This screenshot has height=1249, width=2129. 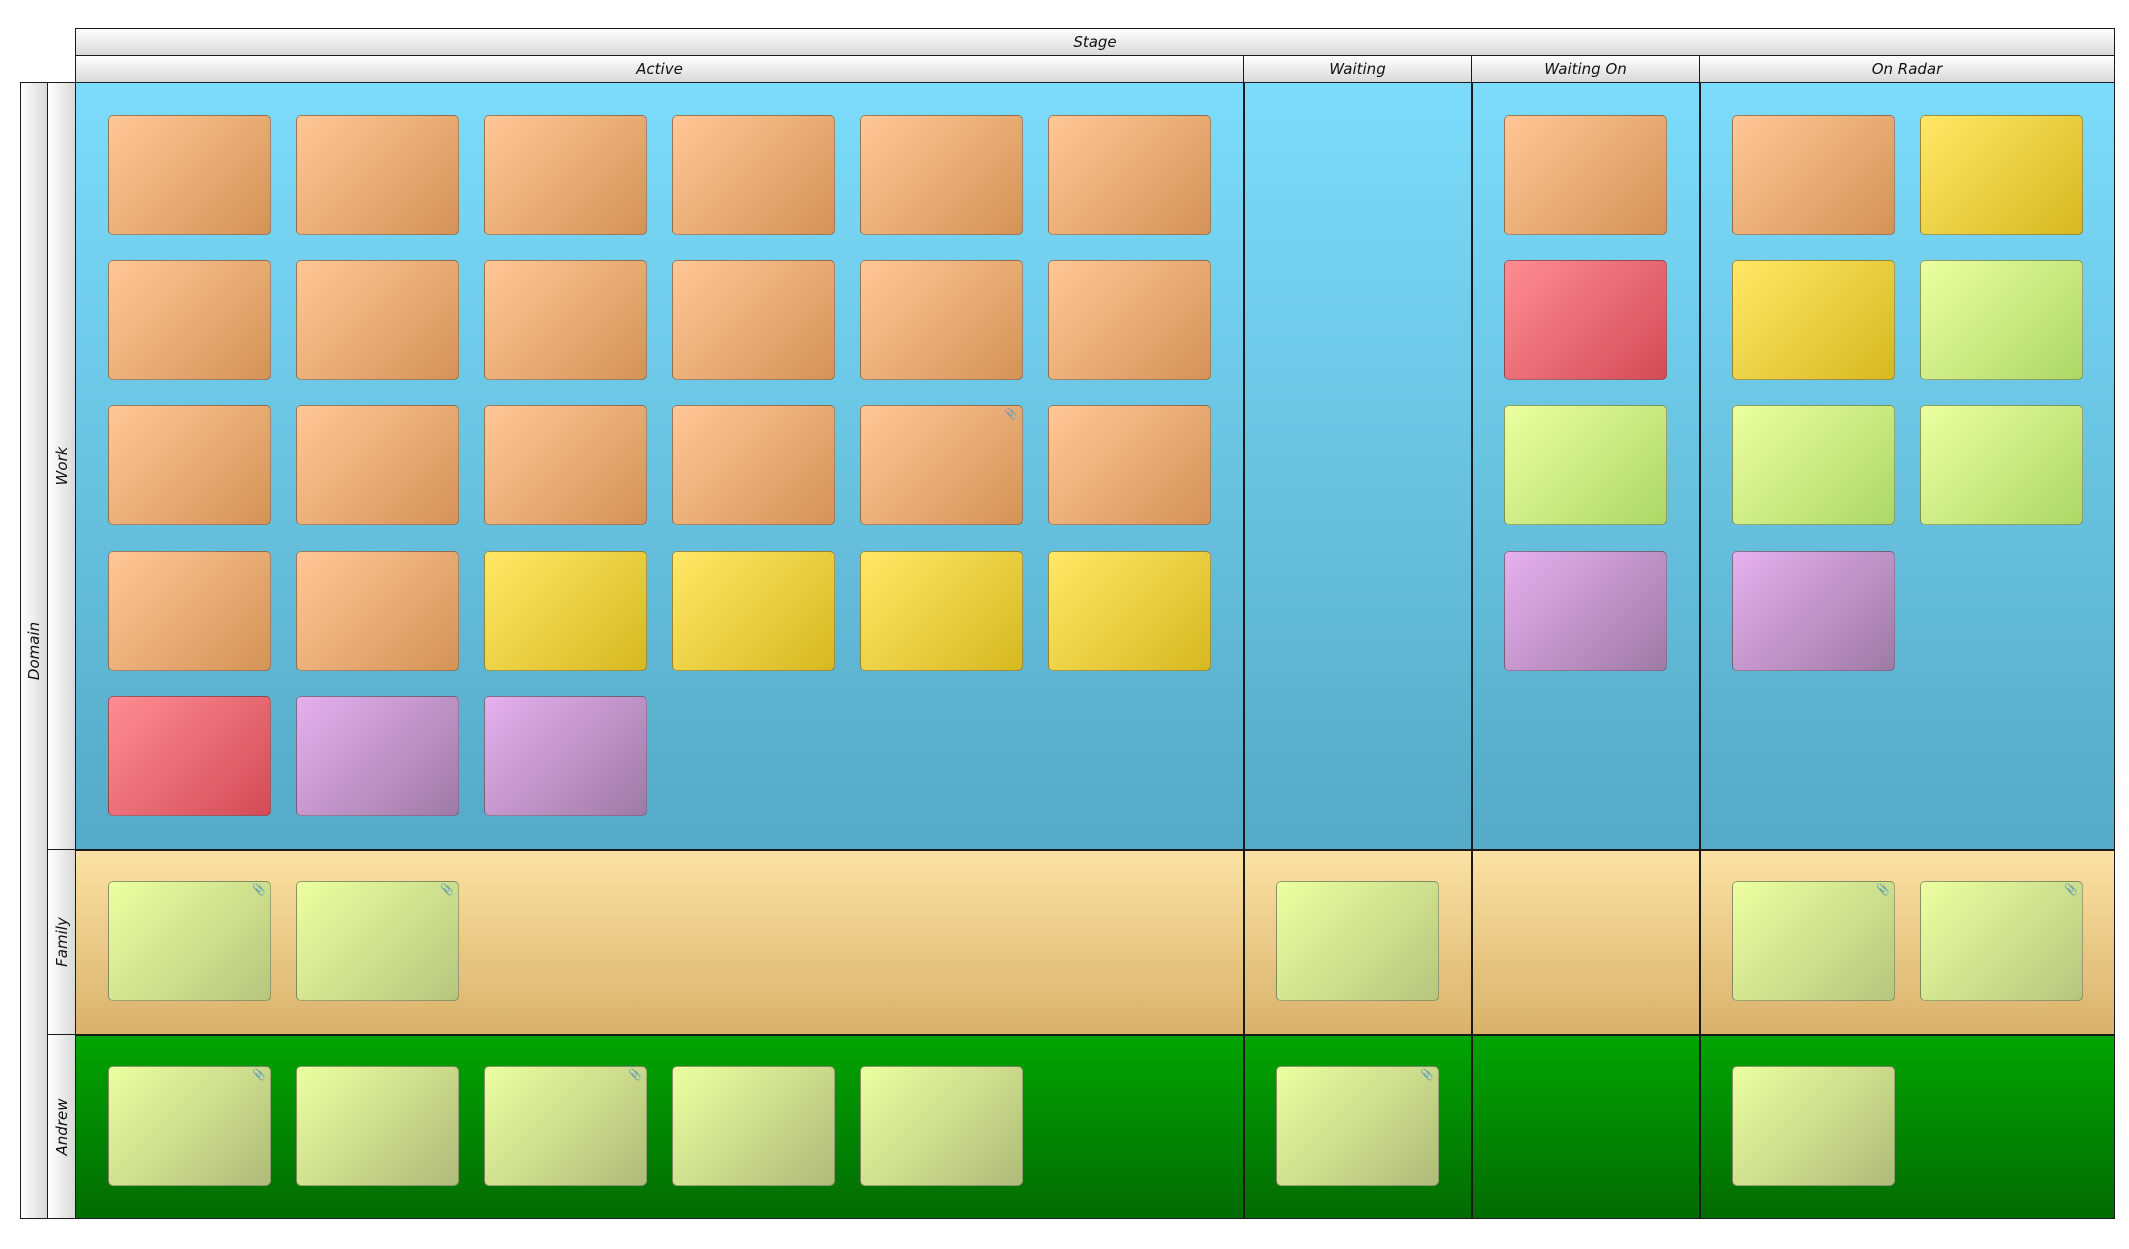 I want to click on row-header-work-label: Work, so click(x=61, y=466).